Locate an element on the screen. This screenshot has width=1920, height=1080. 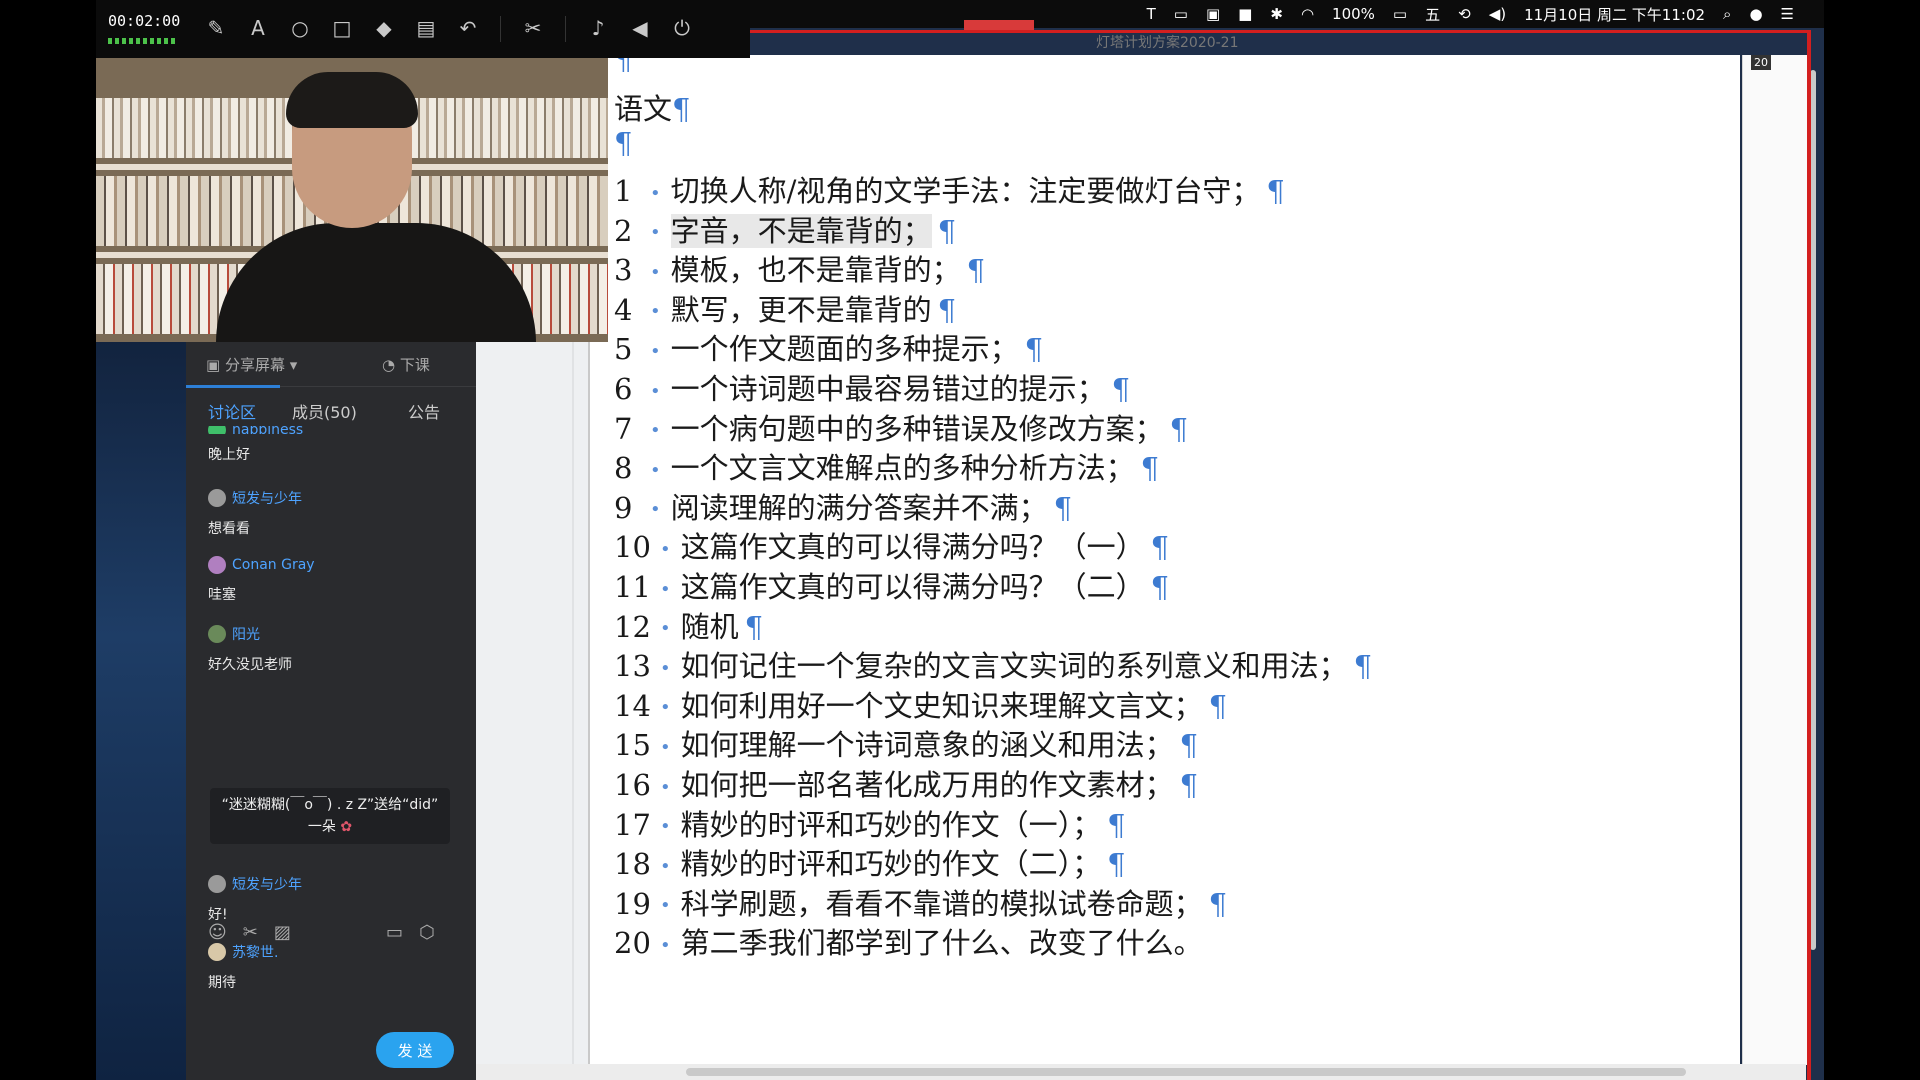
share-border-top is located at coordinates (1280, 31).